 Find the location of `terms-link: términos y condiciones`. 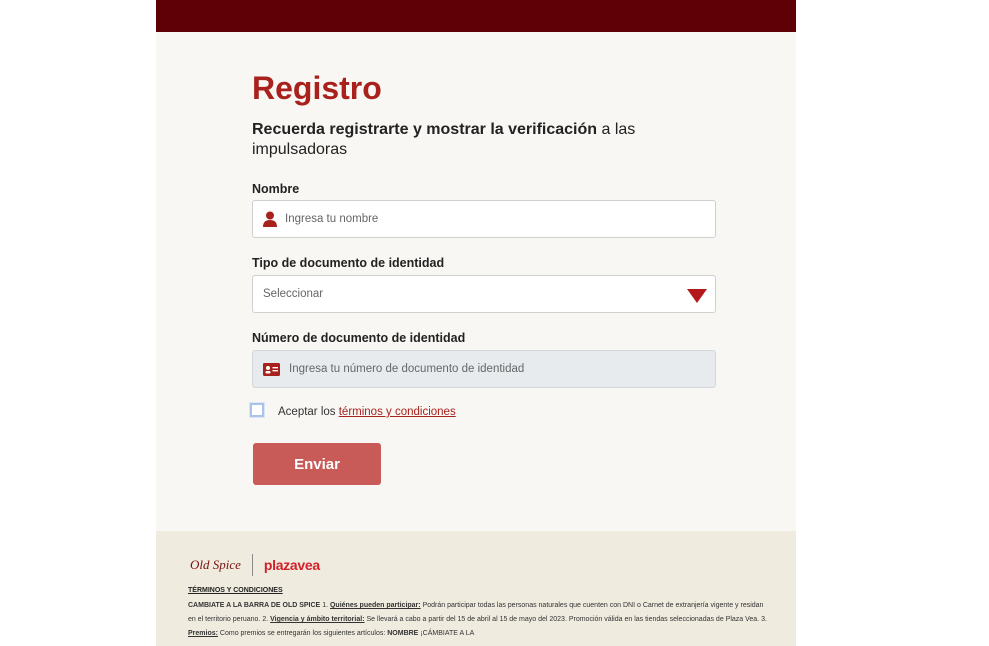

terms-link: términos y condiciones is located at coordinates (397, 412).